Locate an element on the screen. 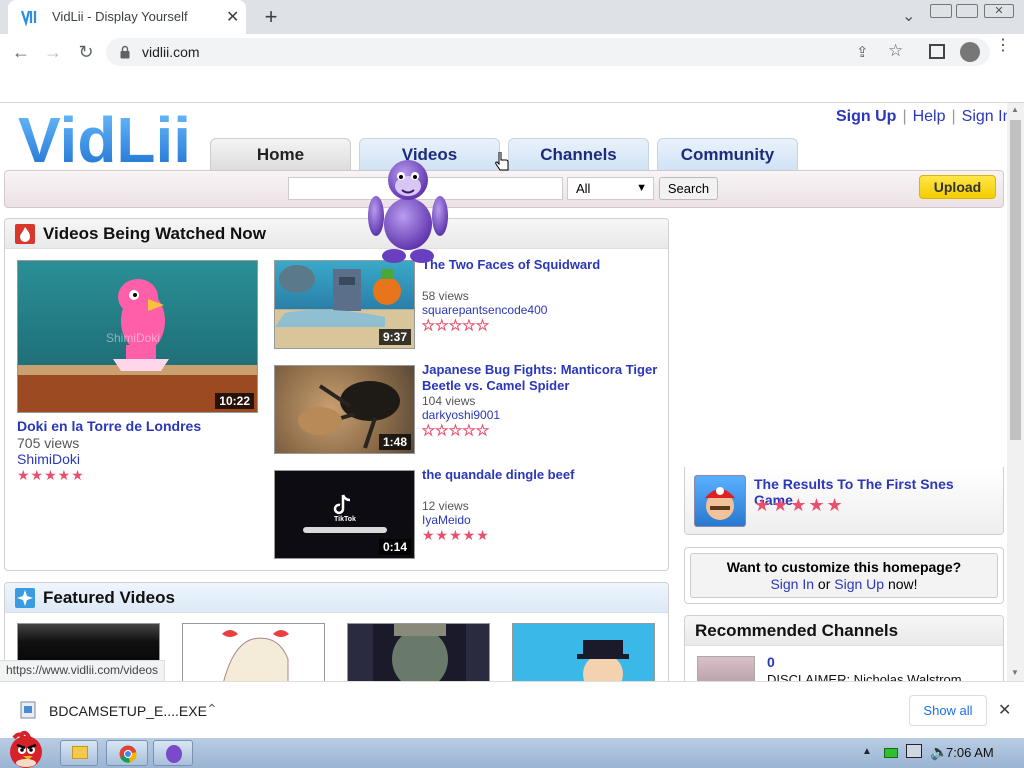 Image resolution: width=1024 pixels, height=768 pixels. help-link: Help is located at coordinates (929, 116).